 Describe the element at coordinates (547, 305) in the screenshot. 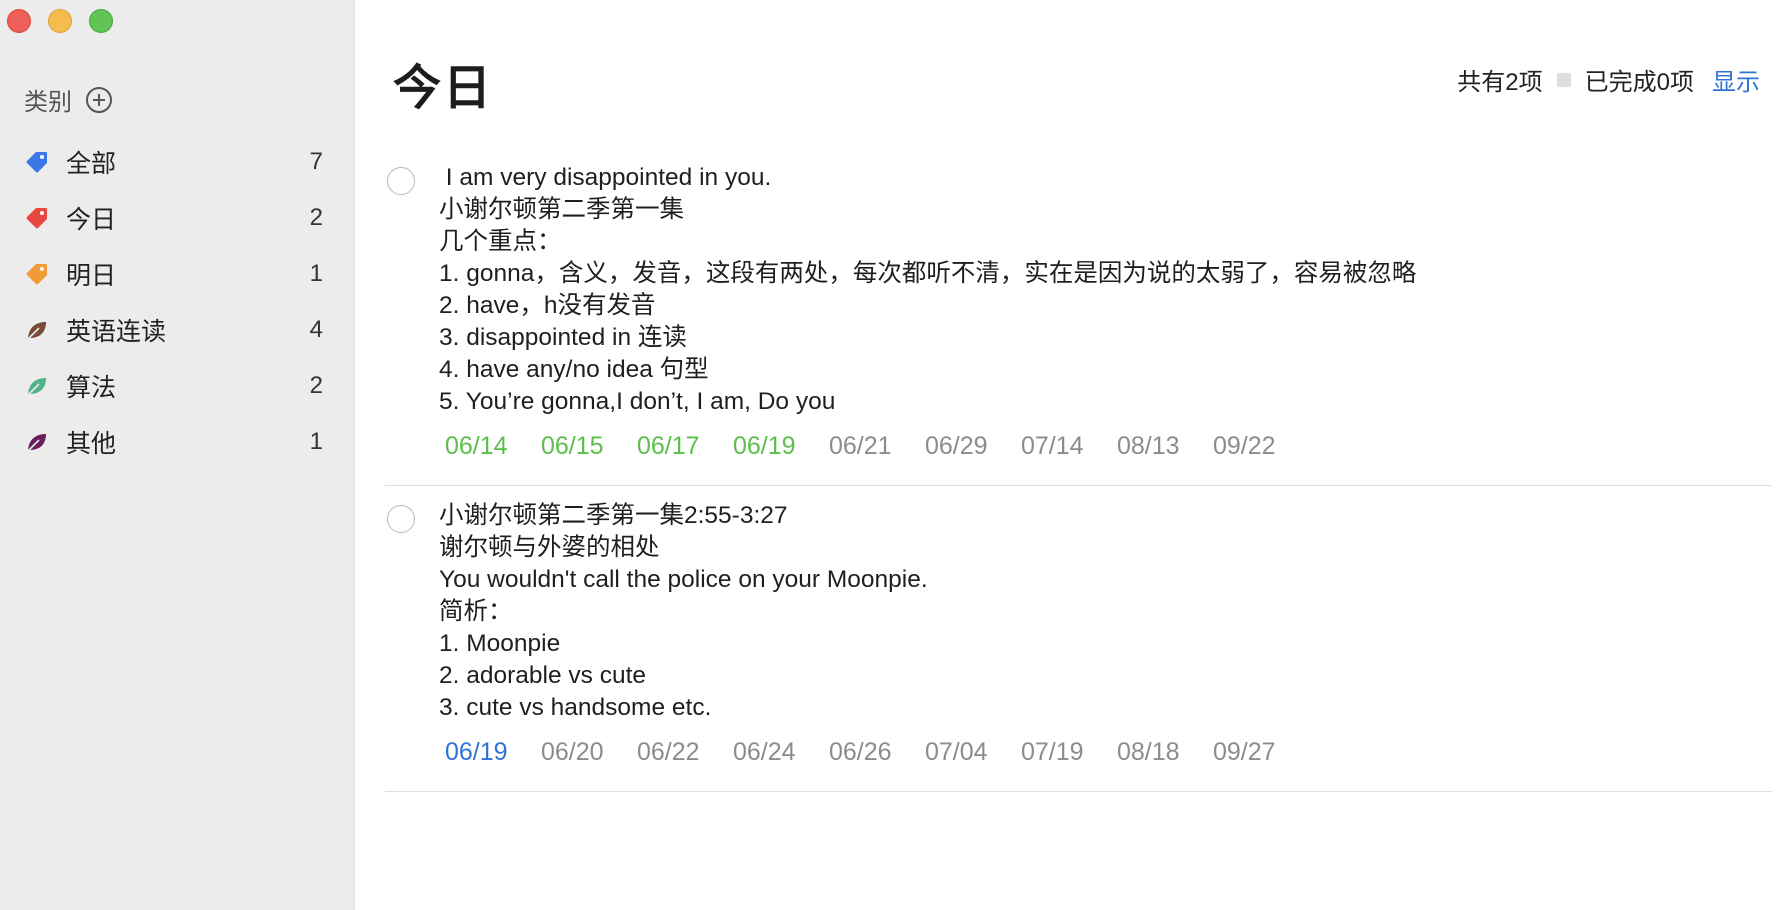

I see `task-note-line: 2. have，h没有发音` at that location.